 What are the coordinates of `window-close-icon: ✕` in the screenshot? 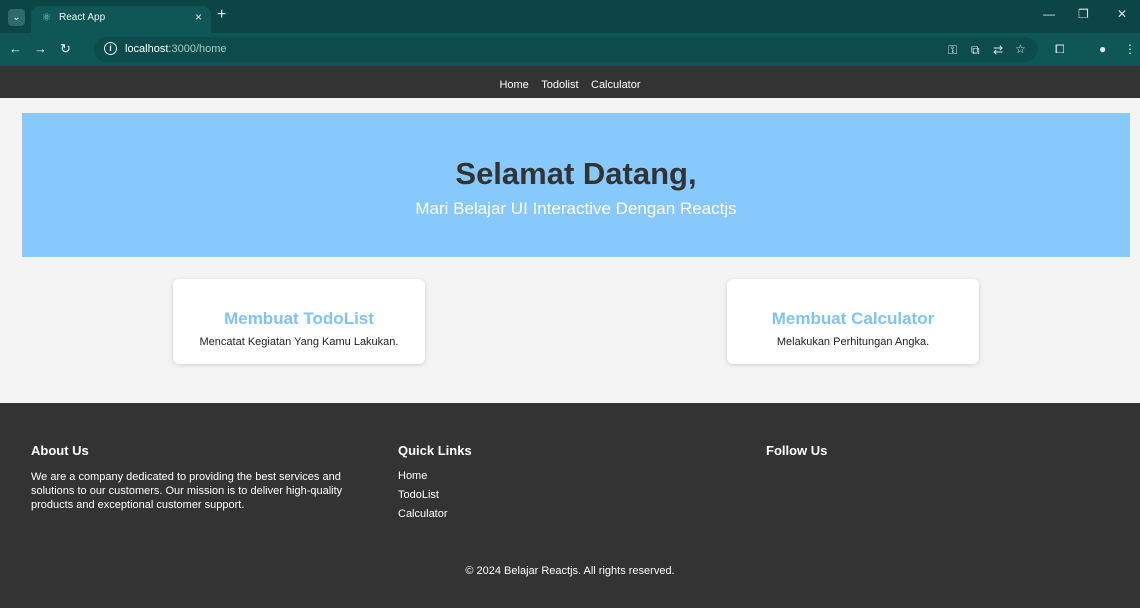 It's located at (1122, 14).